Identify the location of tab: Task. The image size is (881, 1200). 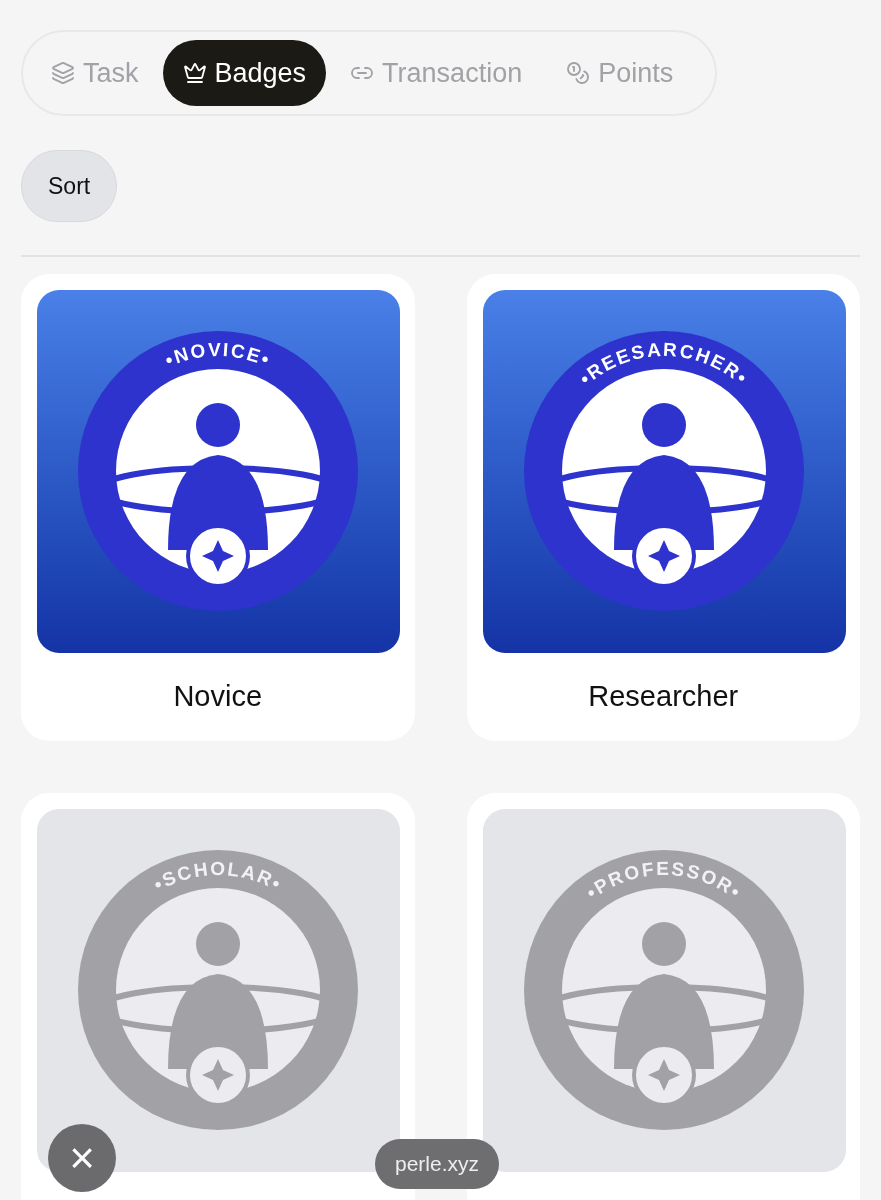
(95, 73).